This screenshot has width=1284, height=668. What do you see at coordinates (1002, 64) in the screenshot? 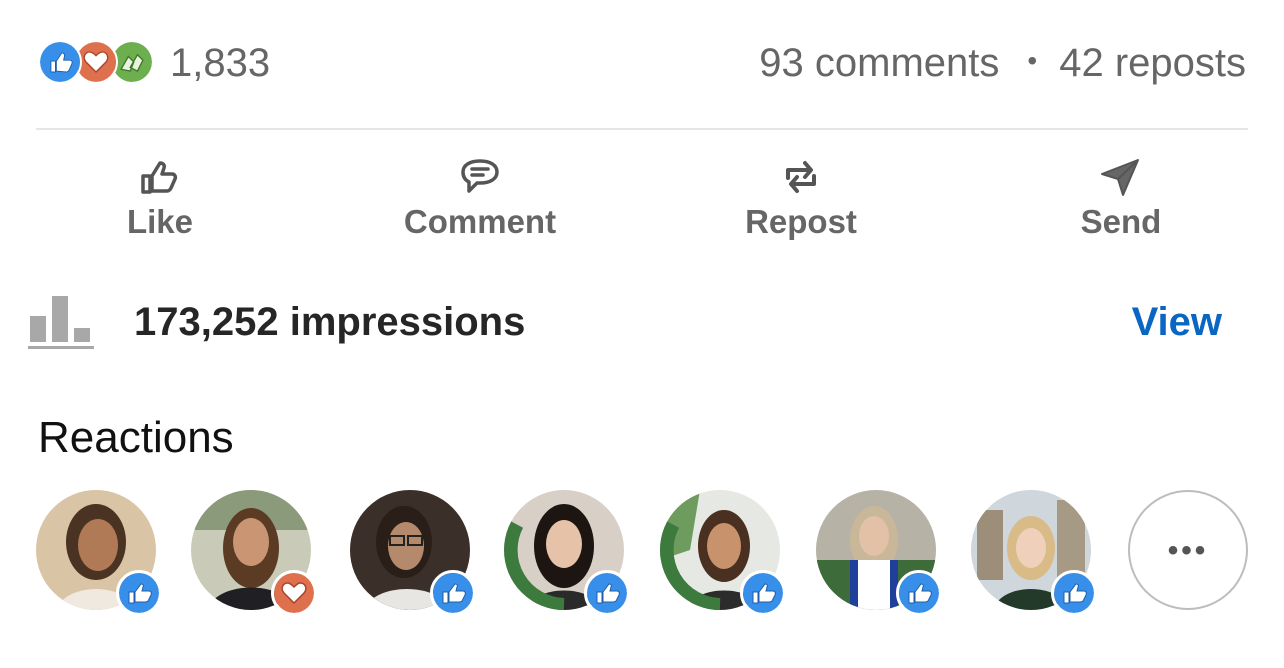
I see `engagement-stats: 93 comments • 42 reposts` at bounding box center [1002, 64].